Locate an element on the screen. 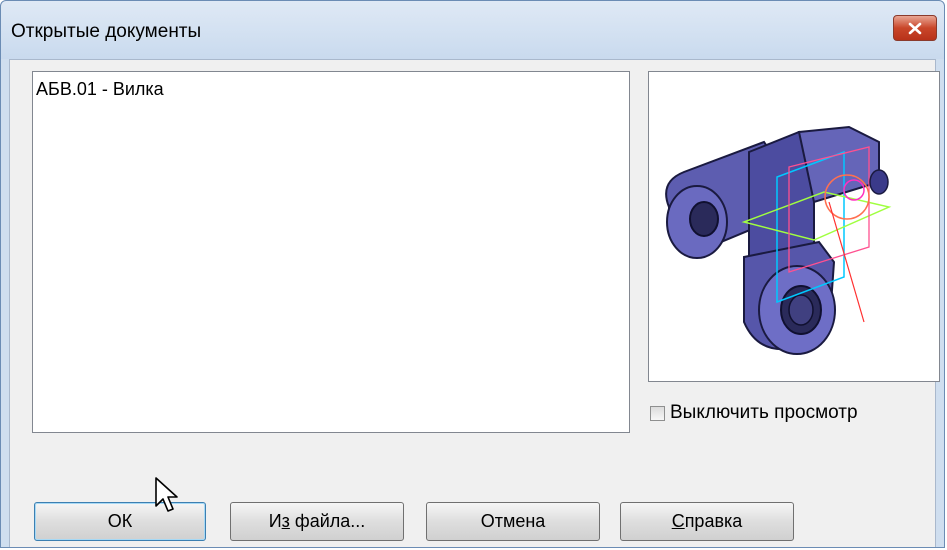 The image size is (947, 550). mnemonic-letter: з is located at coordinates (285, 521).